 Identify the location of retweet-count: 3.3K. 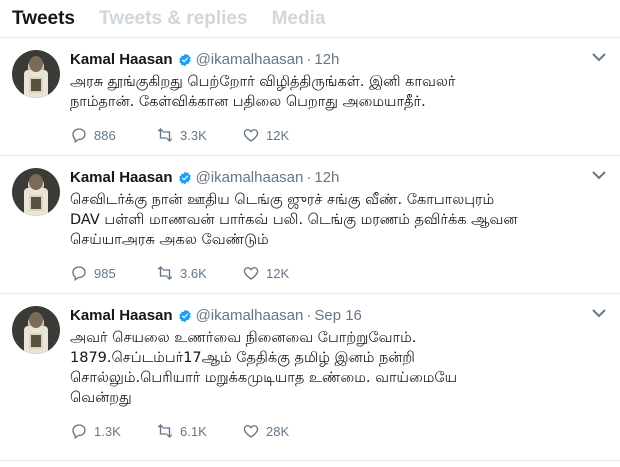
(193, 135).